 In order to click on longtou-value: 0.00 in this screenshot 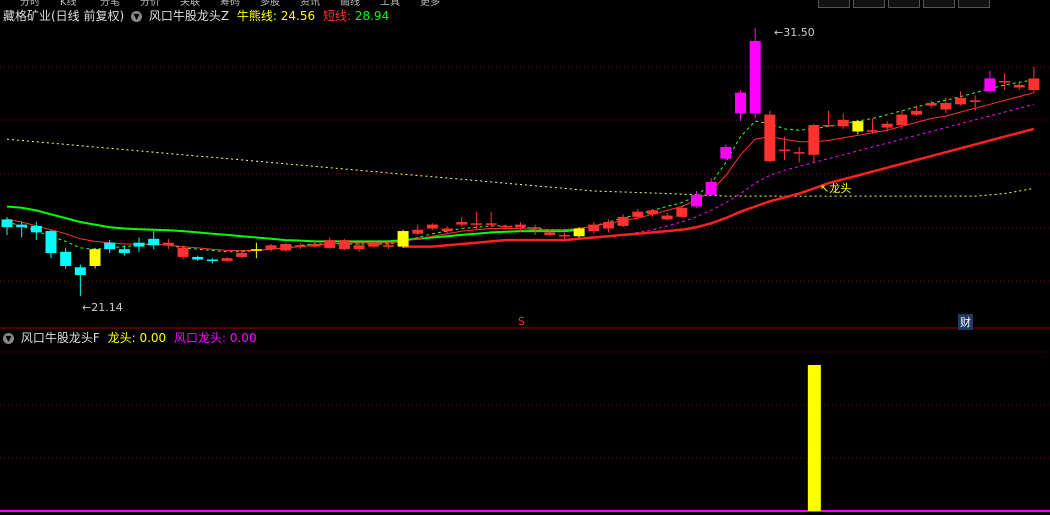, I will do `click(153, 338)`.